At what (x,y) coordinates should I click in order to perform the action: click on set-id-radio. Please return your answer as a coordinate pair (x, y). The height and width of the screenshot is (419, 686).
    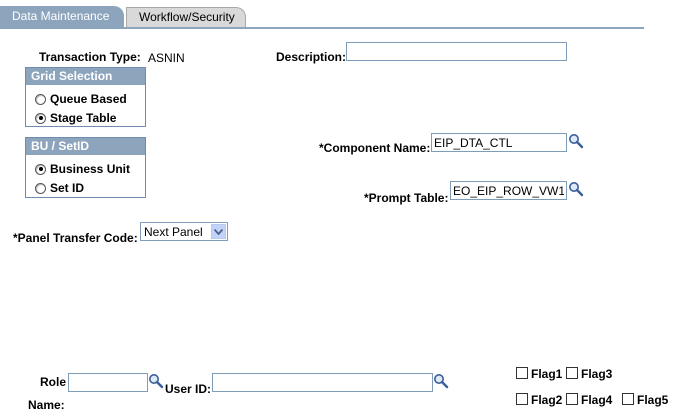
    Looking at the image, I should click on (40, 188).